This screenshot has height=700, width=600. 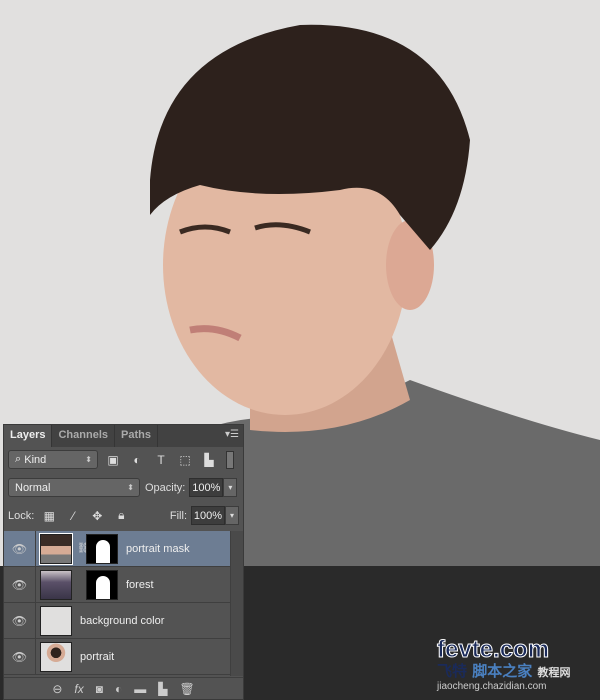 I want to click on shape-filter-icon: ⬚, so click(x=185, y=460).